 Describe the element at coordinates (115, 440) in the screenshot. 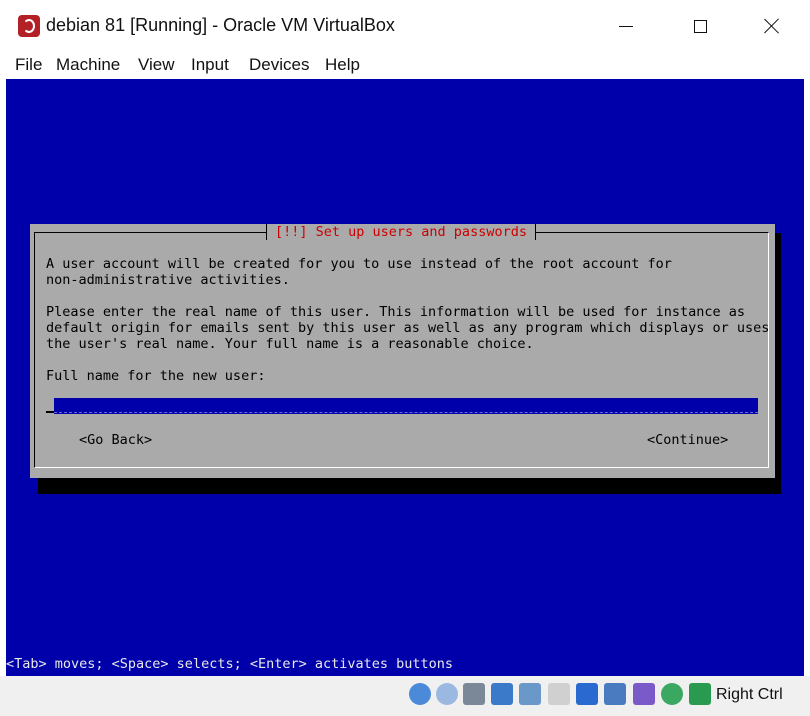

I see `go-back-button: <Go Back>` at that location.